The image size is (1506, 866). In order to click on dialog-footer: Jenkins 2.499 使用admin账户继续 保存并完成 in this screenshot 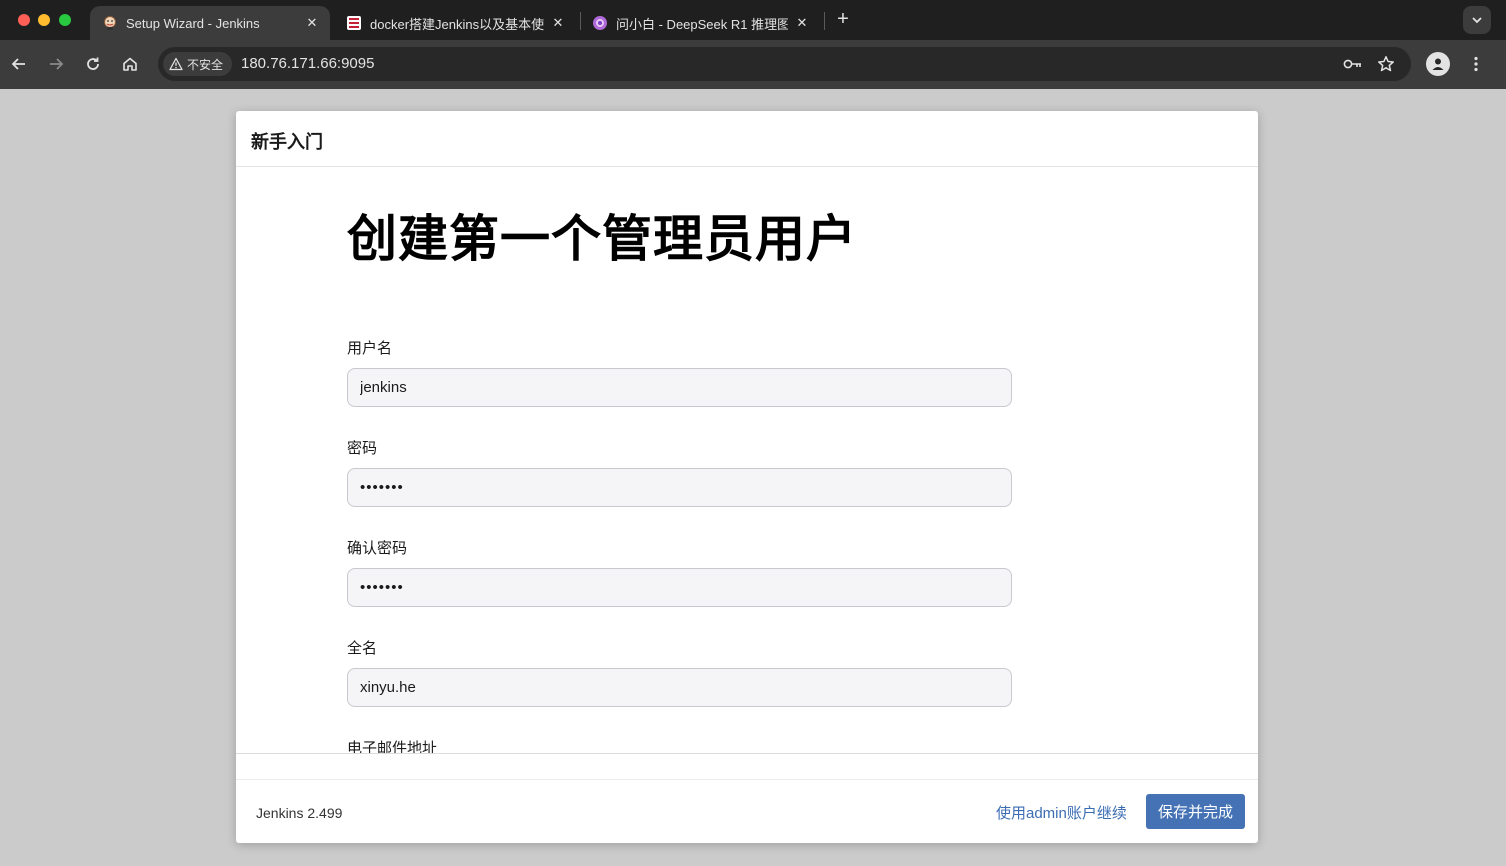, I will do `click(747, 798)`.